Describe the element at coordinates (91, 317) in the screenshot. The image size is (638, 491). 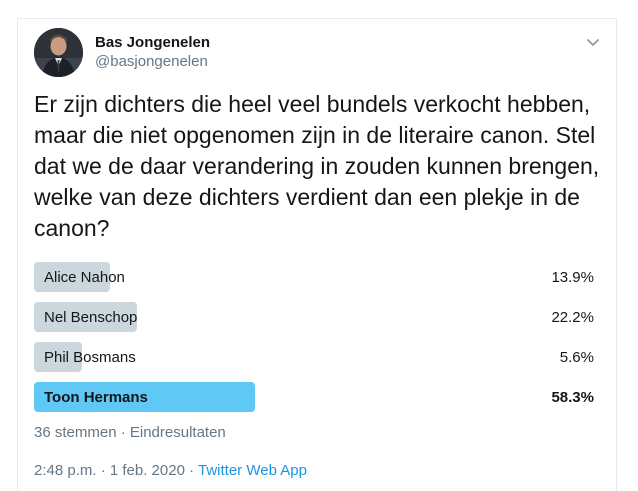
I see `poll-option-label: Nel Benschop` at that location.